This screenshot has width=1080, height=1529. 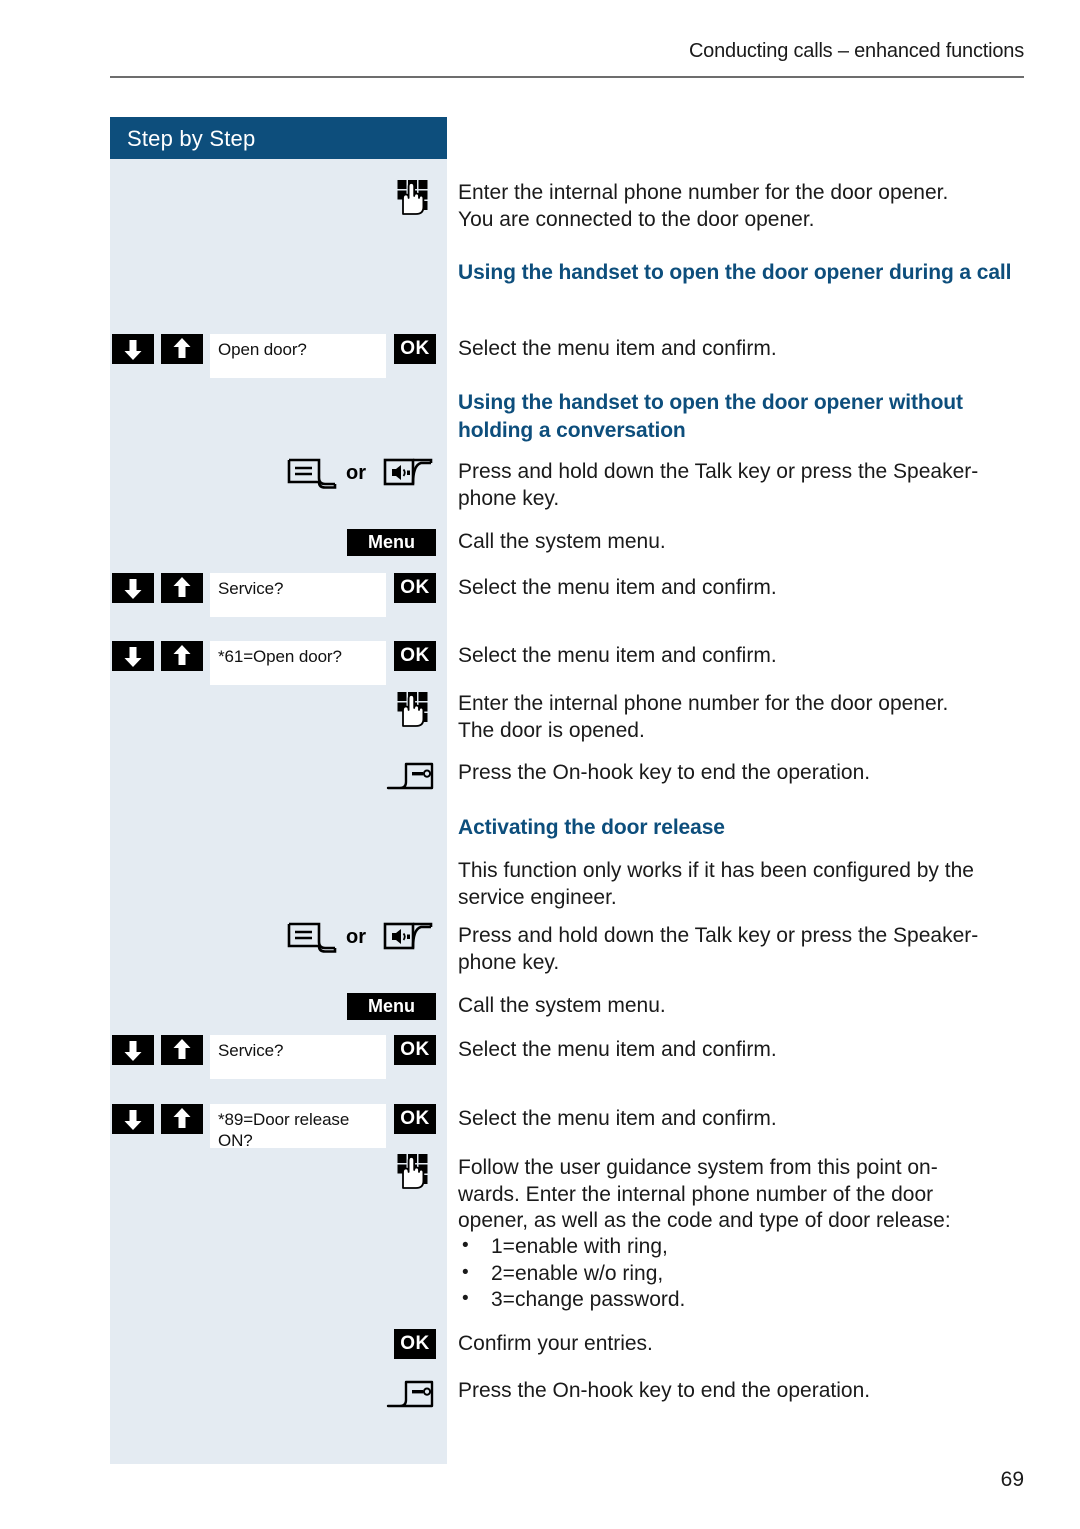 What do you see at coordinates (391, 1006) in the screenshot?
I see `menu-button-2: Menu` at bounding box center [391, 1006].